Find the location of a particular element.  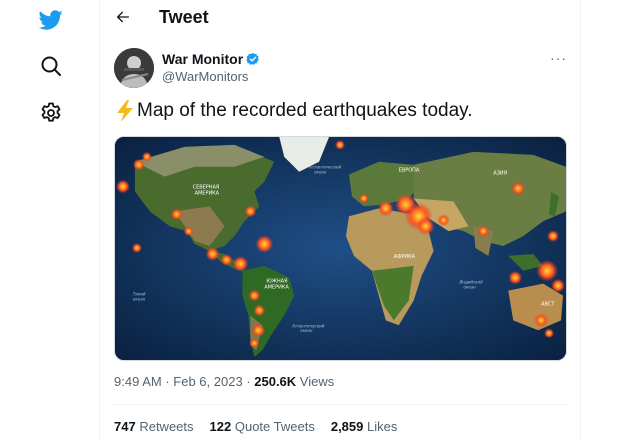

map-label-europe: ЕВРОПА is located at coordinates (409, 171).